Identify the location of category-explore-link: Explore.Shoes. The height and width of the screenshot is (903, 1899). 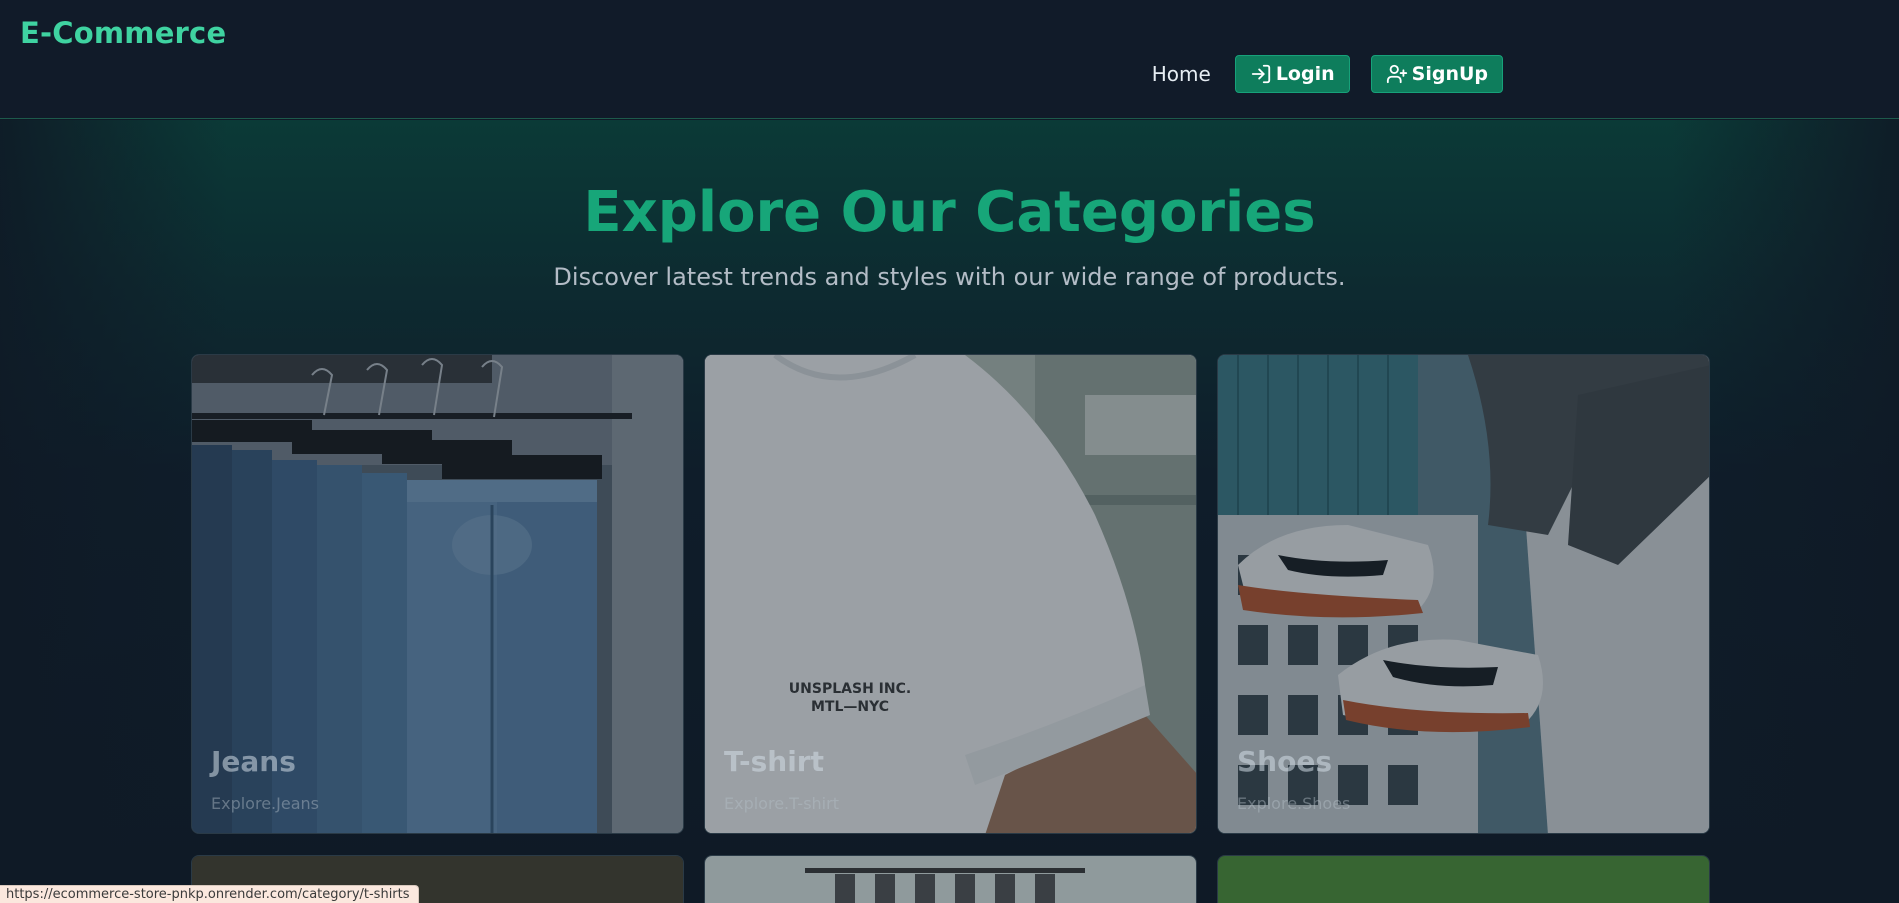
(1293, 803).